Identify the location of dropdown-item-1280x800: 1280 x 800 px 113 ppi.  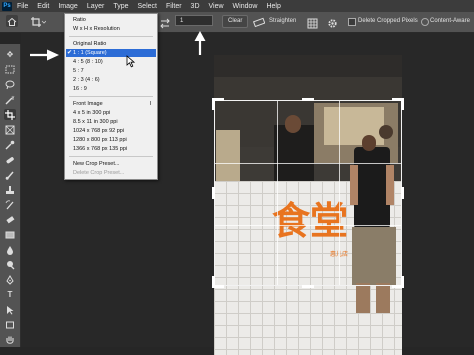
(111, 140).